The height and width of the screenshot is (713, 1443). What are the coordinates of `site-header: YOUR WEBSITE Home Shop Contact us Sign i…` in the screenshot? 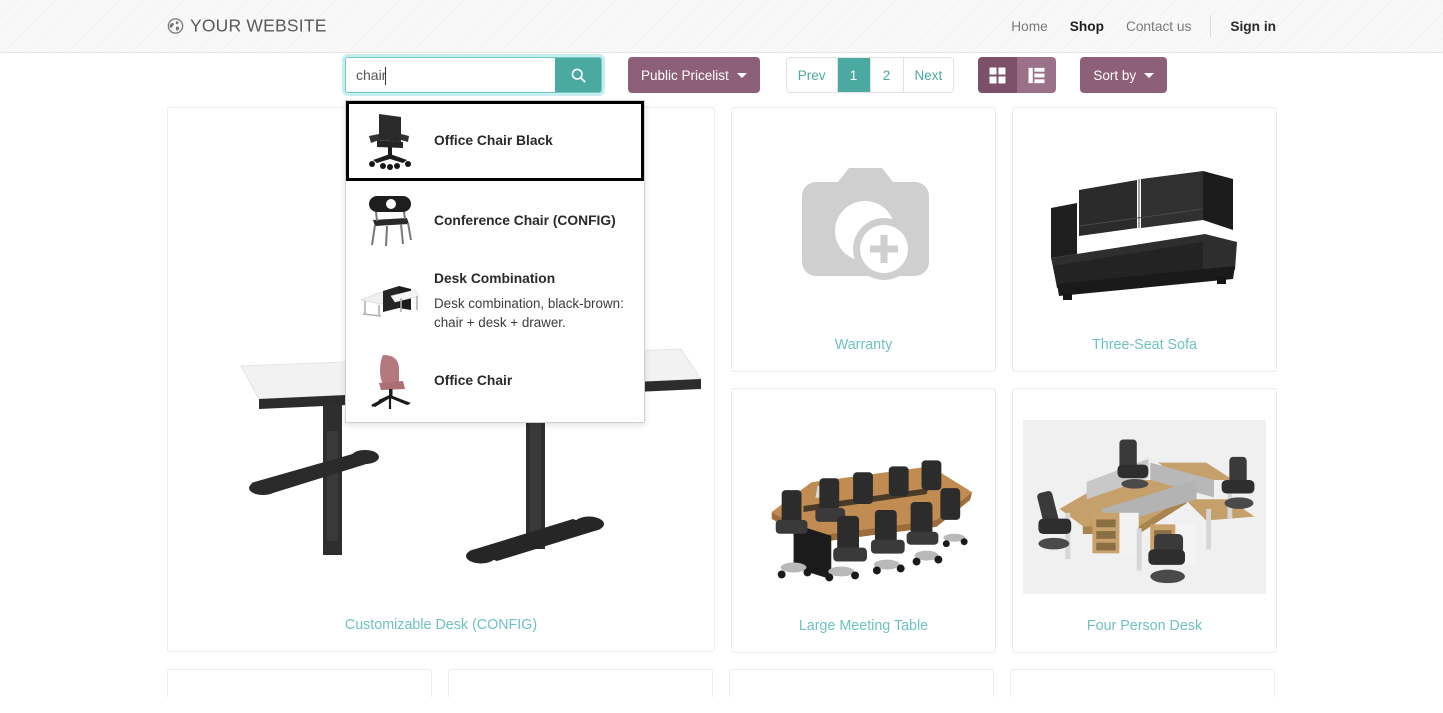 It's located at (721, 26).